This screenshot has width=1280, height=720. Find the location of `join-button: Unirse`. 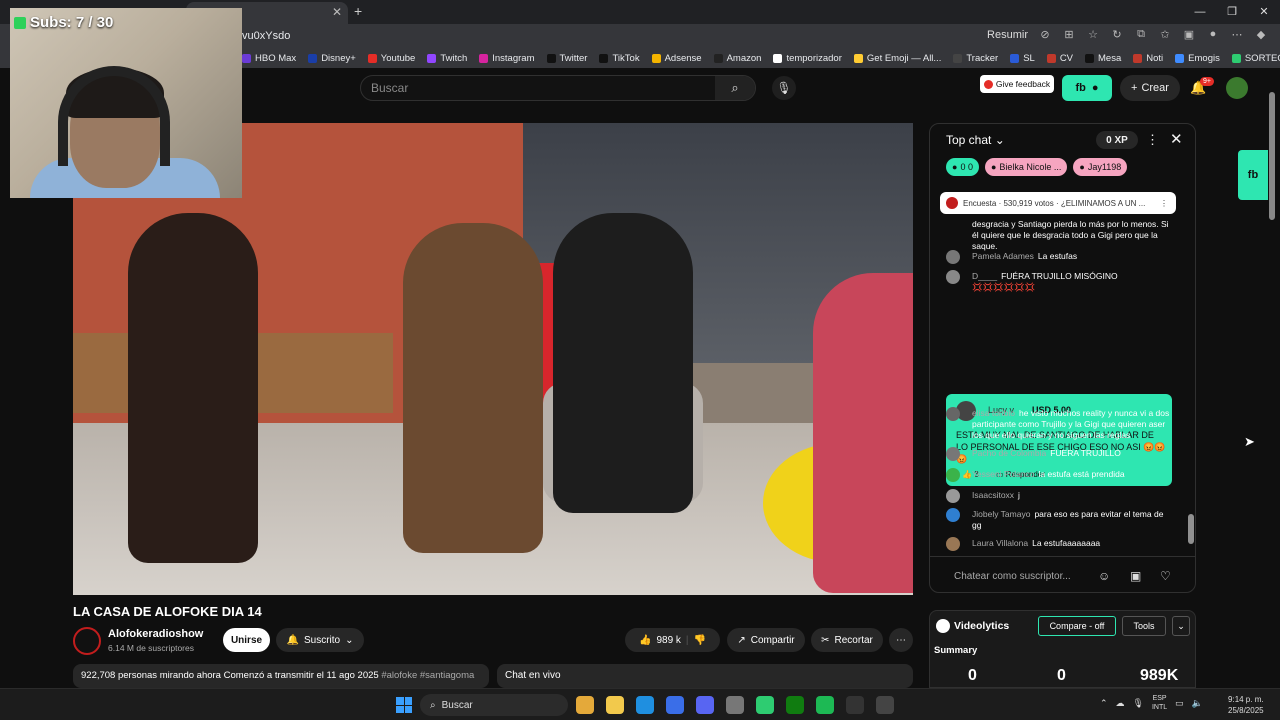

join-button: Unirse is located at coordinates (246, 640).